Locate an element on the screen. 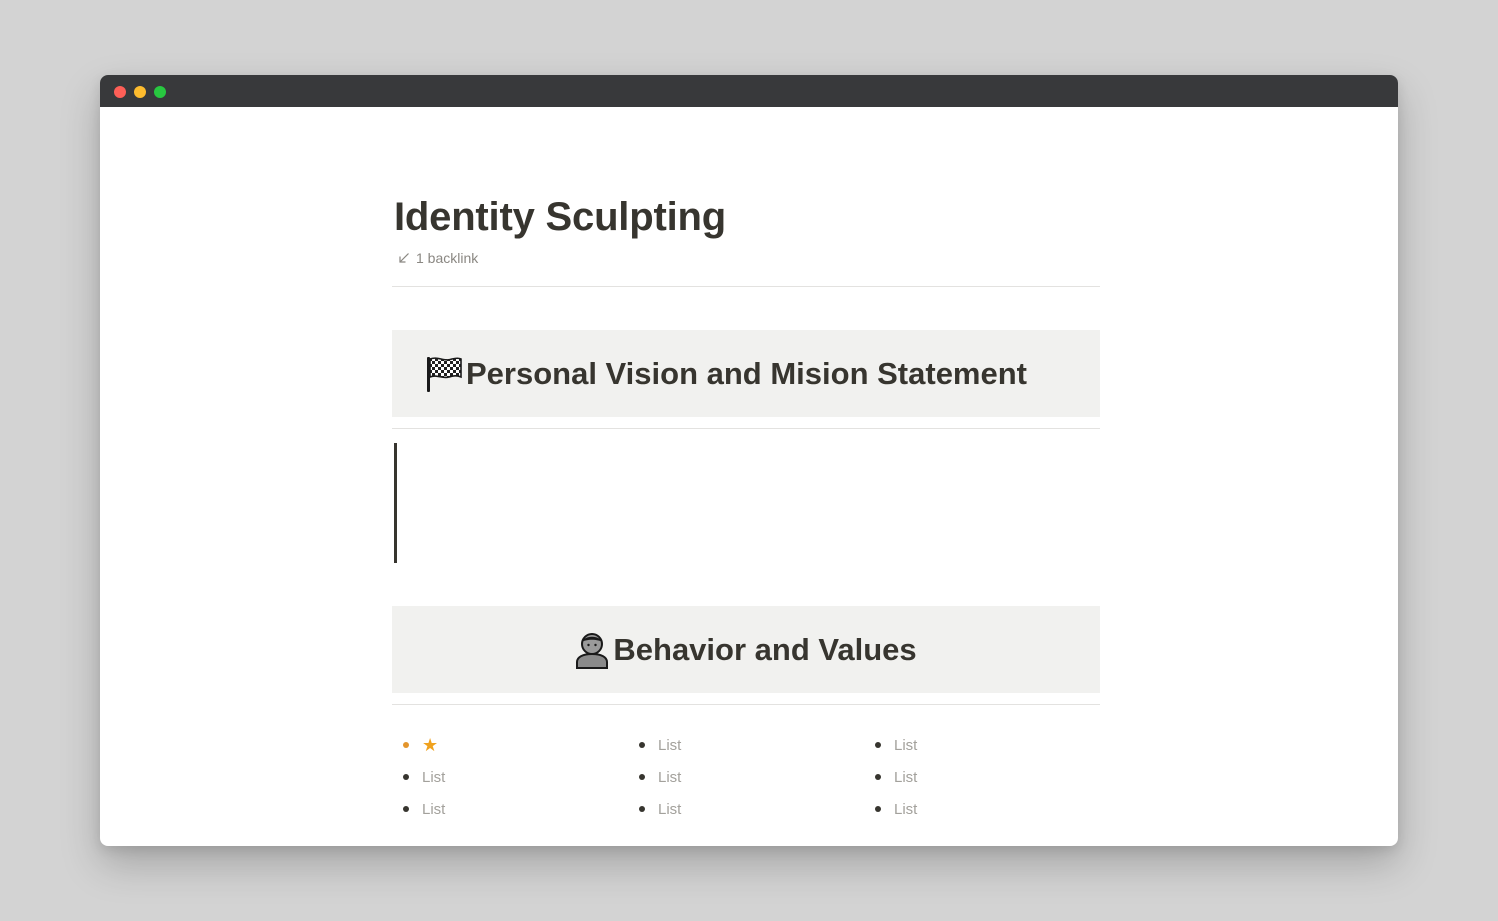  star-icon: ★ is located at coordinates (430, 745).